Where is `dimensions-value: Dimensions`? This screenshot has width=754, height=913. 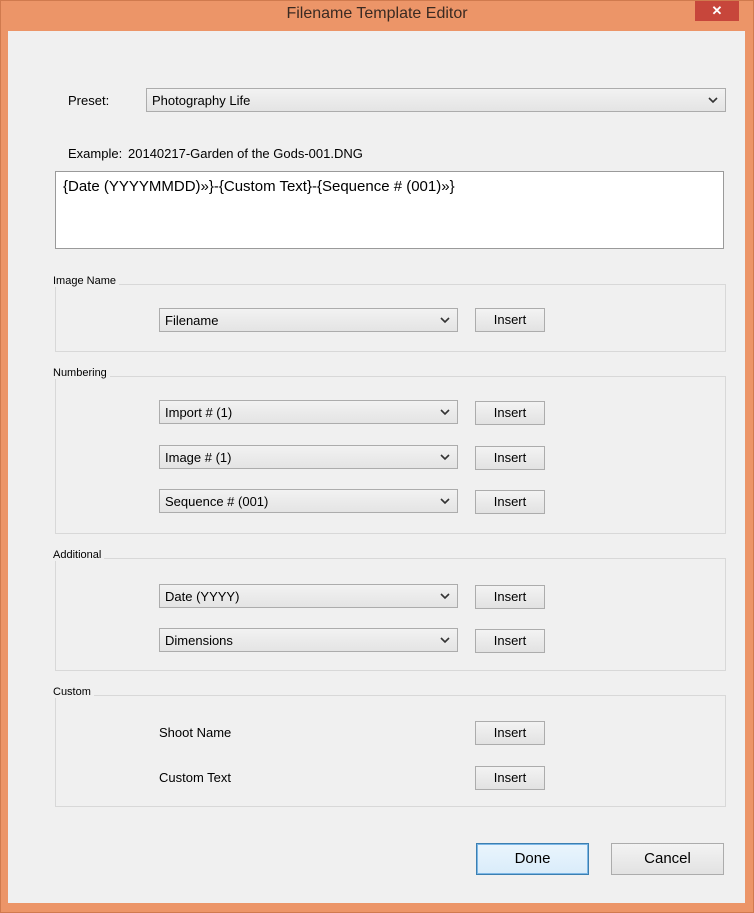 dimensions-value: Dimensions is located at coordinates (199, 640).